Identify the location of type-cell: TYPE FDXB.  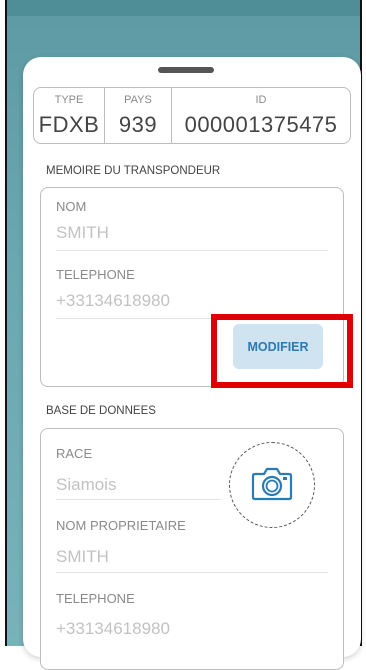
(69, 115).